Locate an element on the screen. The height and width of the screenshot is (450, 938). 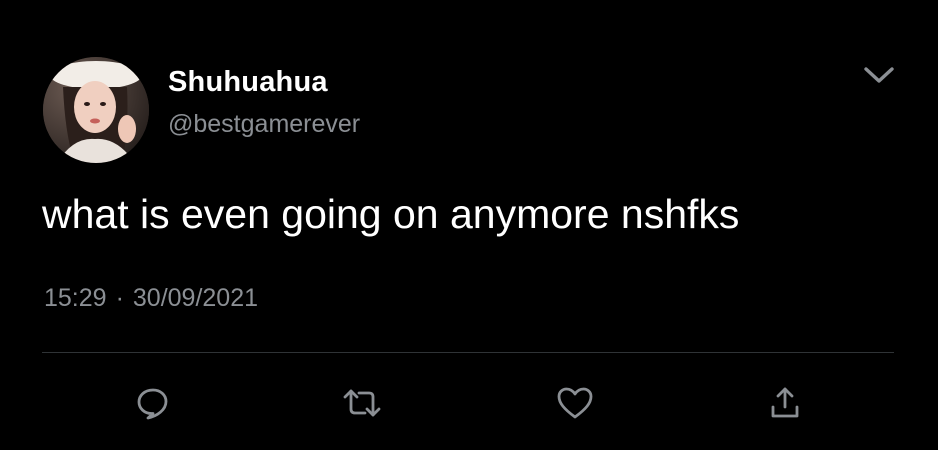
share-button is located at coordinates (785, 403).